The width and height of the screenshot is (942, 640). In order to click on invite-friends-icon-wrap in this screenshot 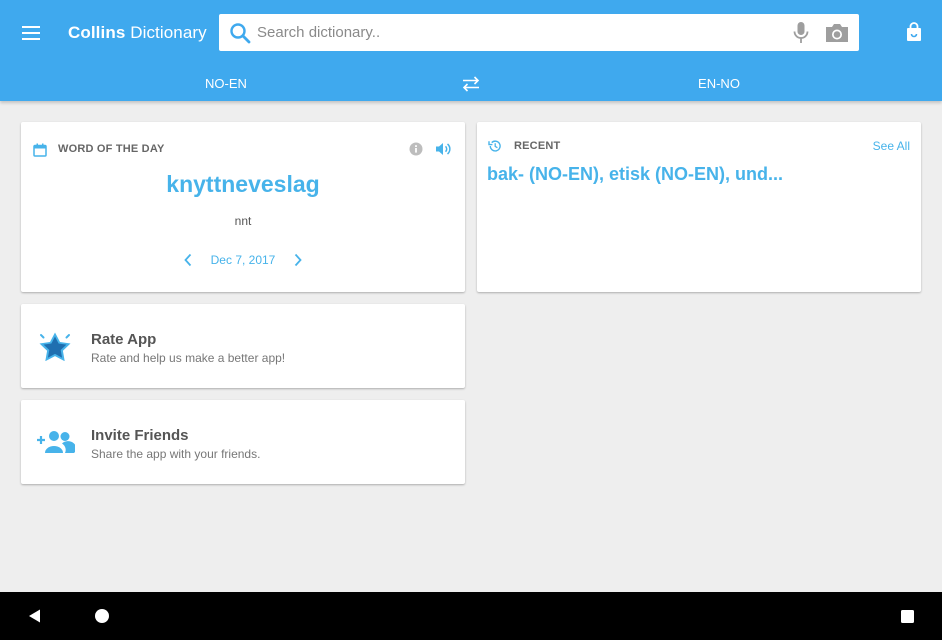, I will do `click(55, 442)`.